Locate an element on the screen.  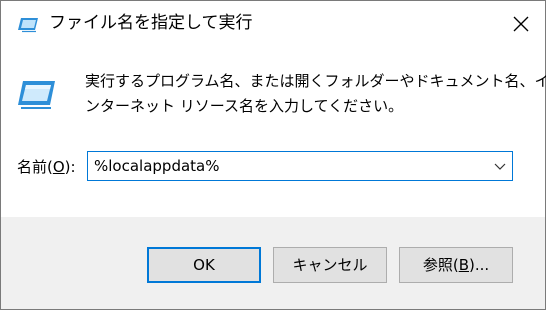
close-button is located at coordinates (521, 24).